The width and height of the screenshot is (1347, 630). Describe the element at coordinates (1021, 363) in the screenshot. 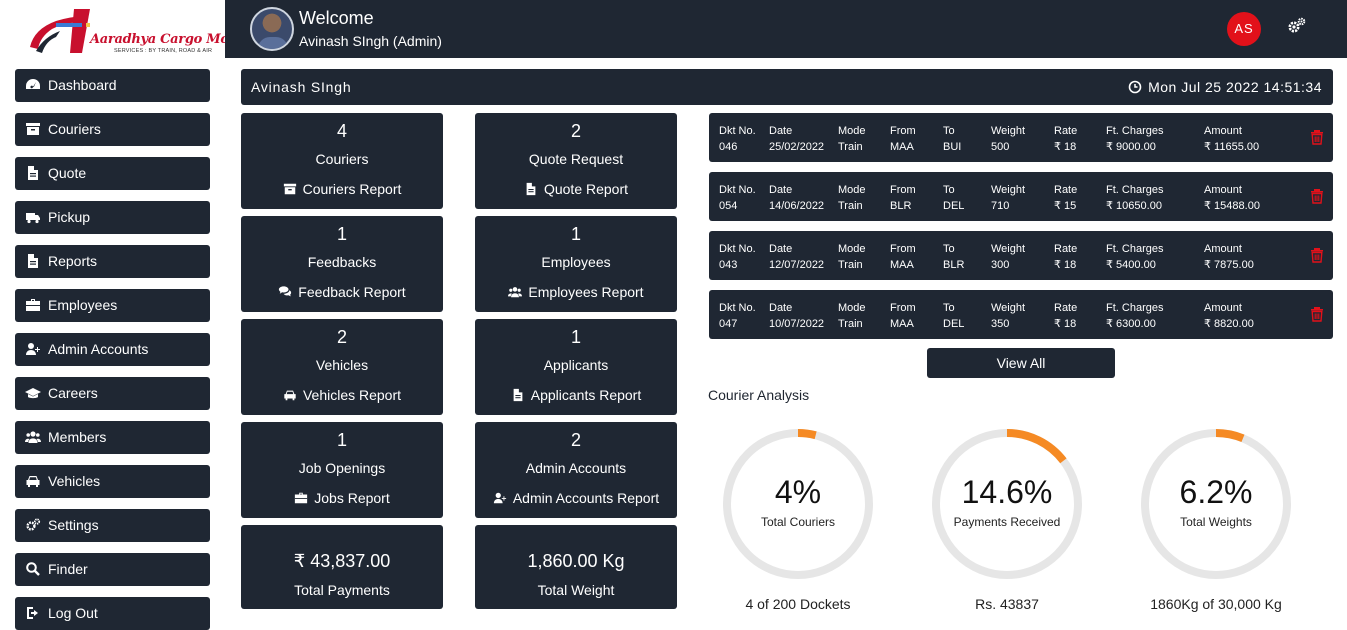

I see `view-all-button: View All` at that location.